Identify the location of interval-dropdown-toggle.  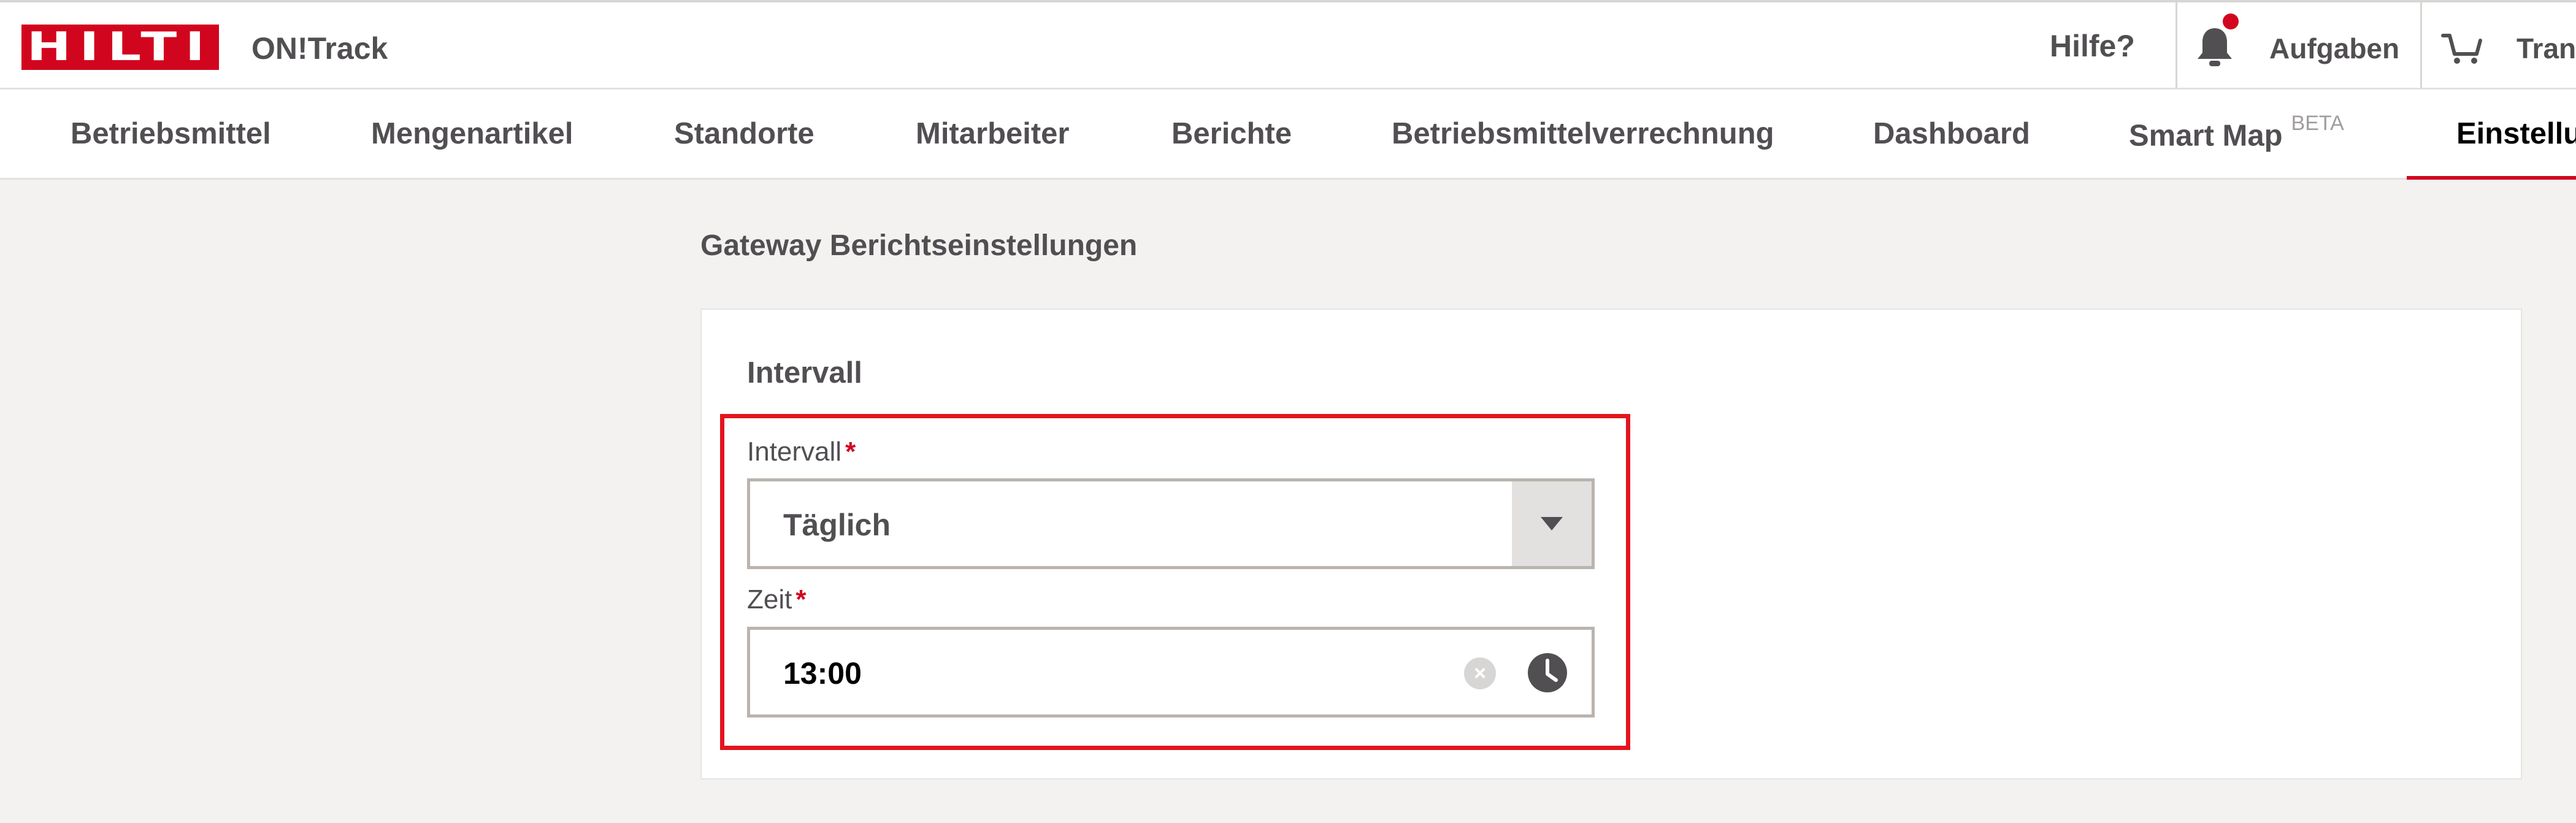
(1552, 523).